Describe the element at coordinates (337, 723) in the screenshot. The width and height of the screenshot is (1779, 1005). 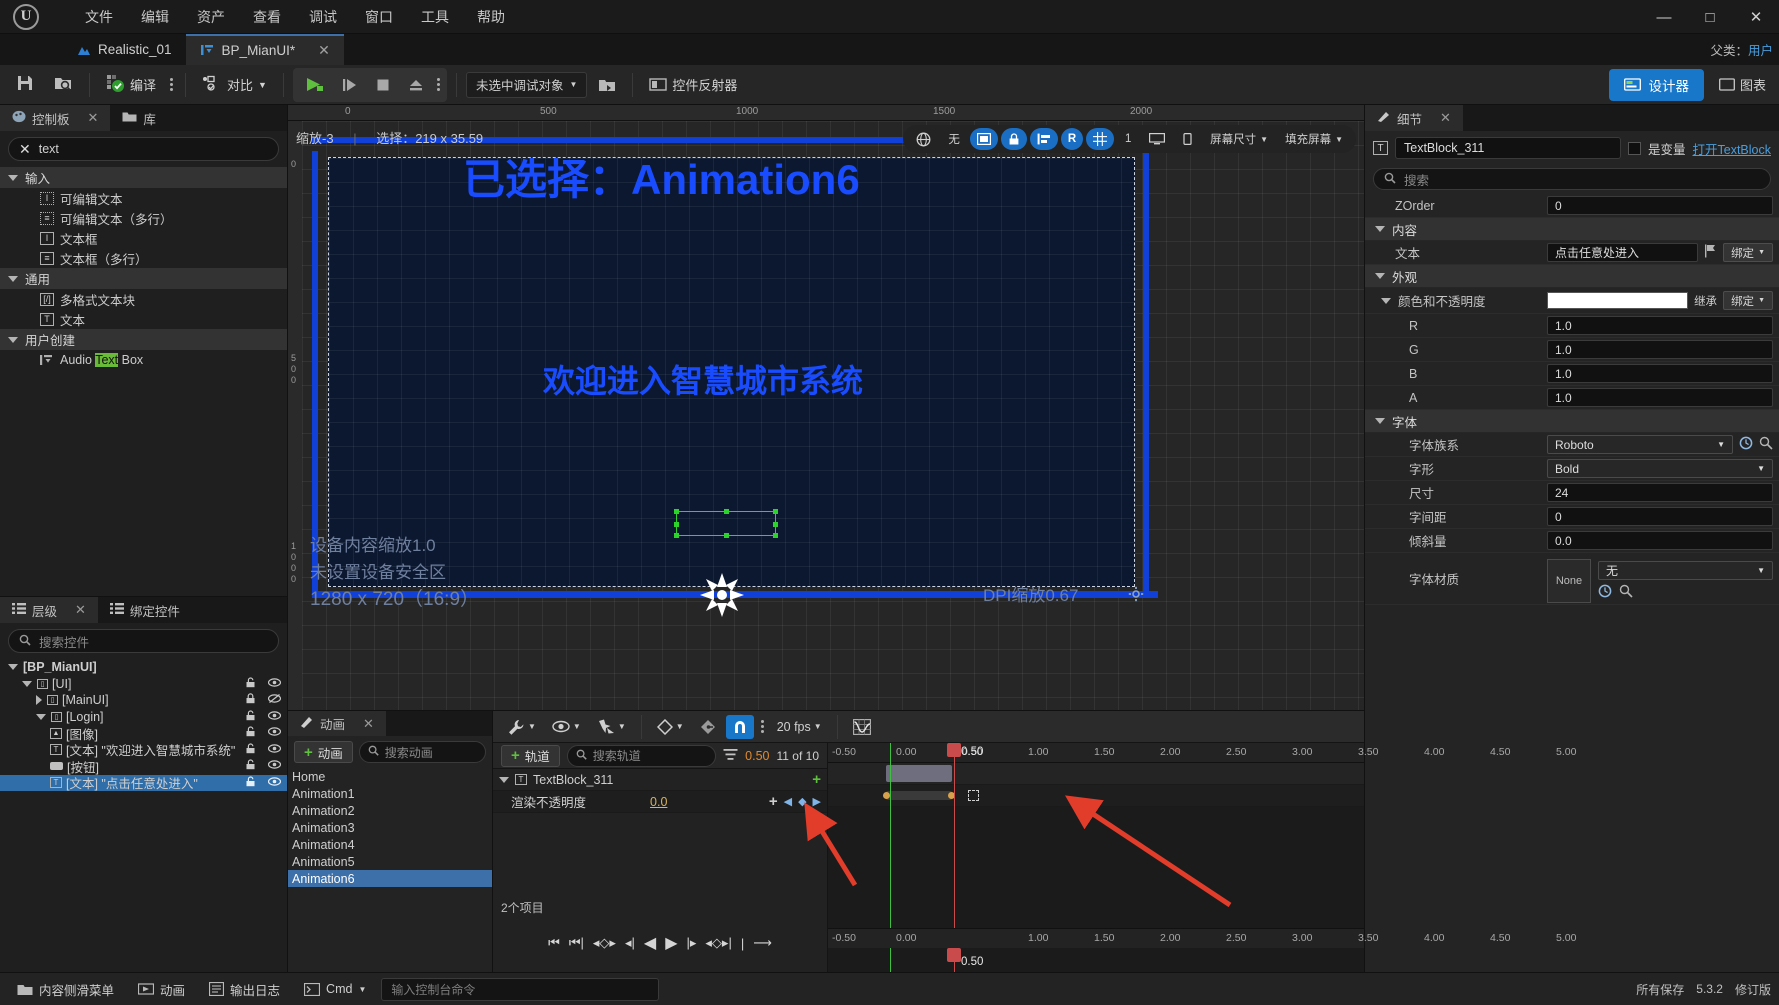
I see `tab-animation: 动画 ✕` at that location.